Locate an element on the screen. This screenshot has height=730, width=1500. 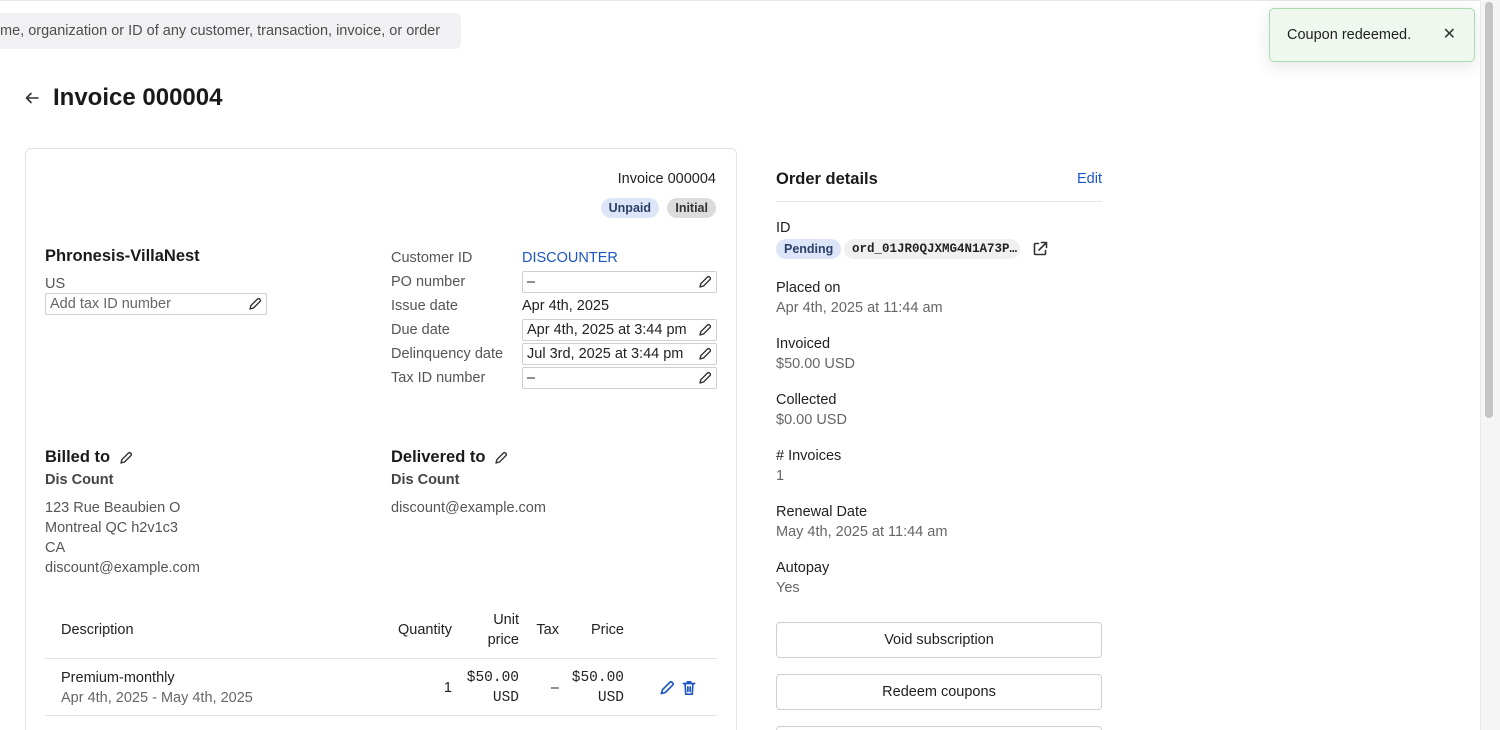
void-subscription-button: Void subscription is located at coordinates (939, 640).